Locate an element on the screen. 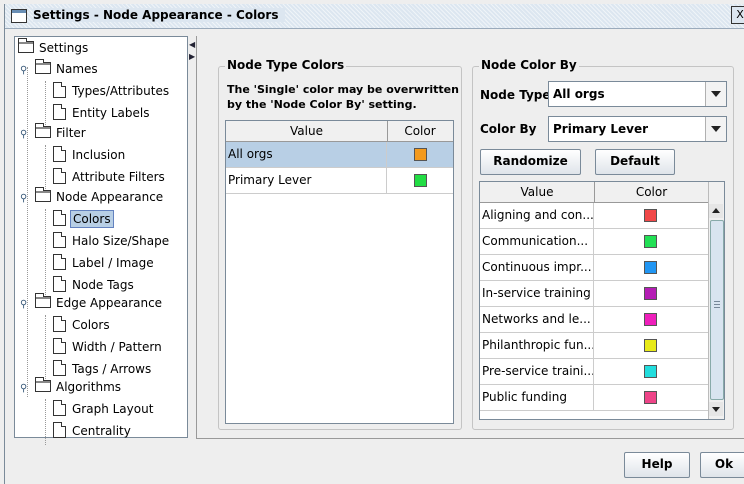 The height and width of the screenshot is (484, 744). default-button: Default is located at coordinates (635, 162).